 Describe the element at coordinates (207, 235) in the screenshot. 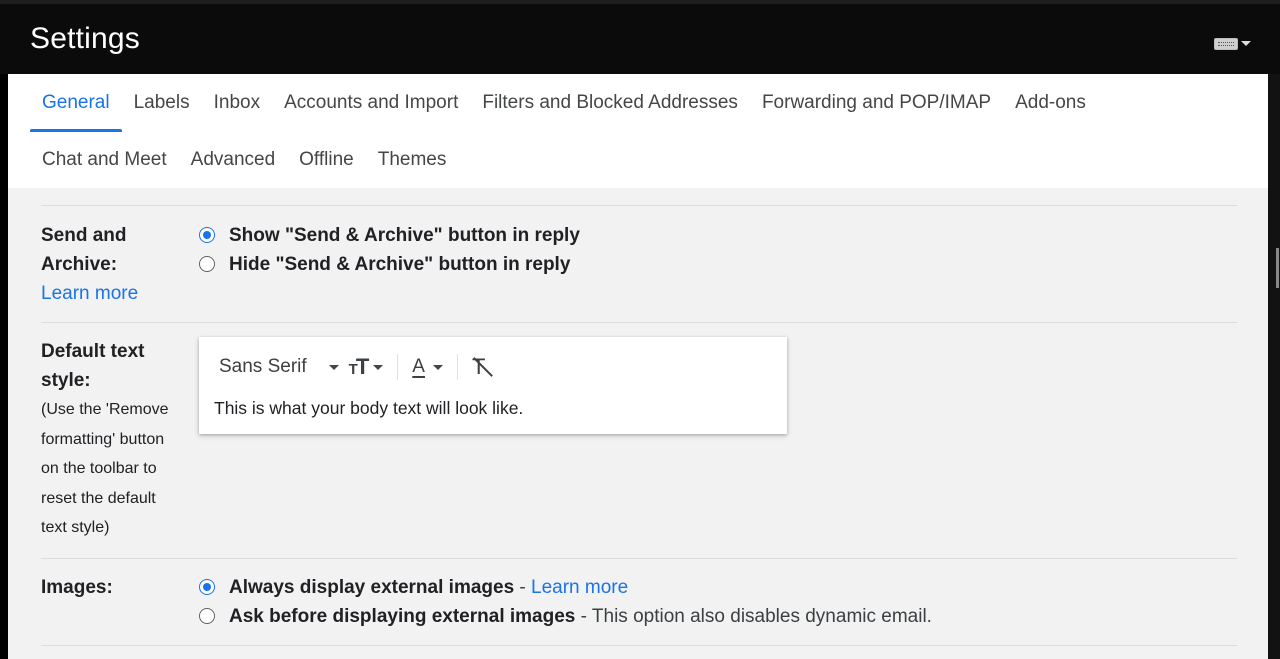

I see `send-archive-show-radio` at that location.